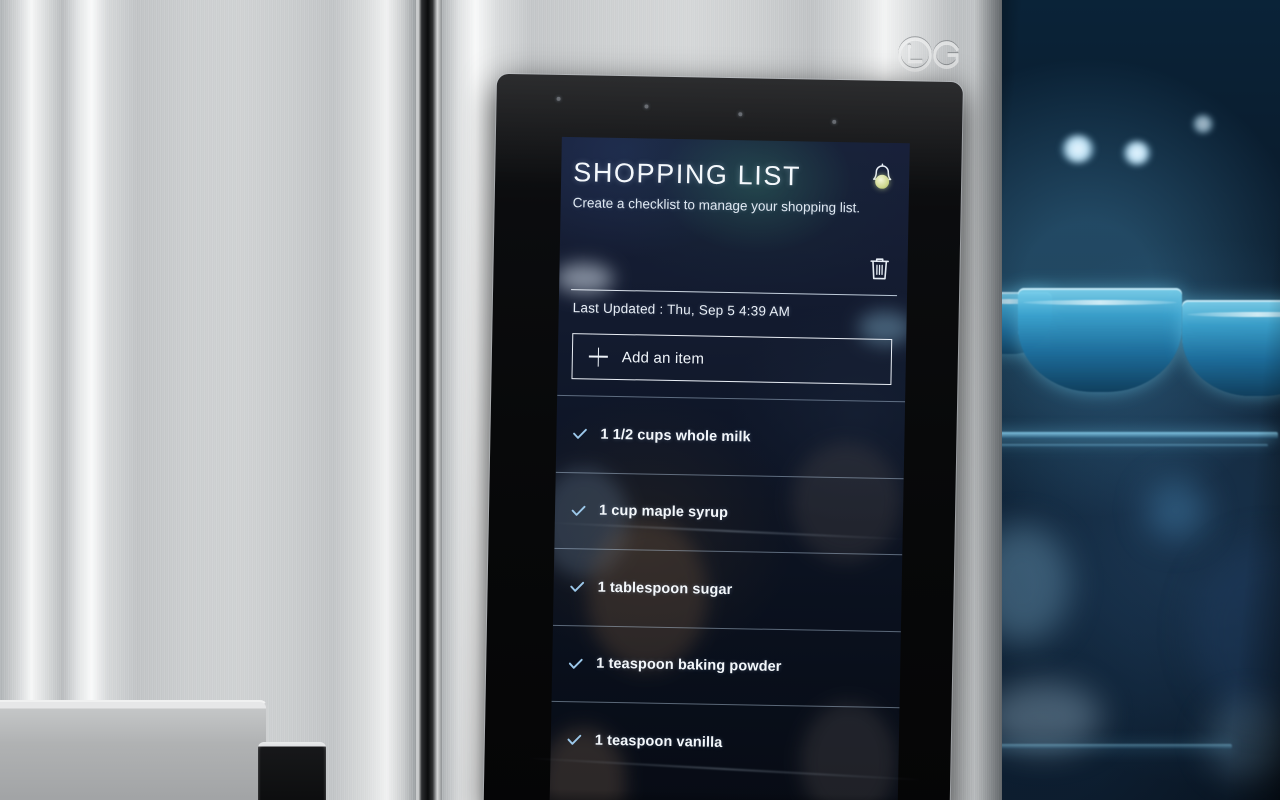 The width and height of the screenshot is (1280, 800). I want to click on list-item-label: 1 cup maple syrup, so click(663, 512).